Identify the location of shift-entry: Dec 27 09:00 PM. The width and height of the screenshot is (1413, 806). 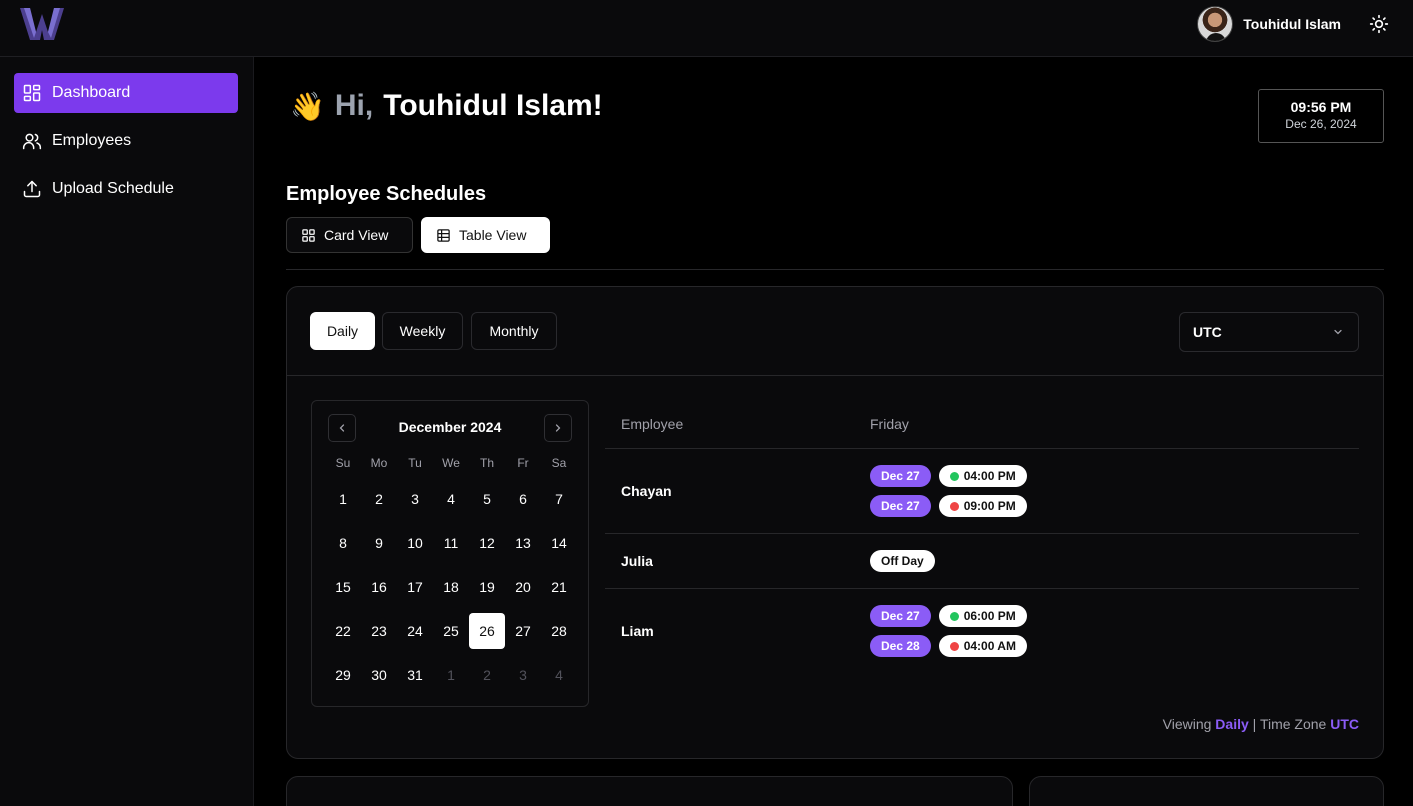
(948, 506).